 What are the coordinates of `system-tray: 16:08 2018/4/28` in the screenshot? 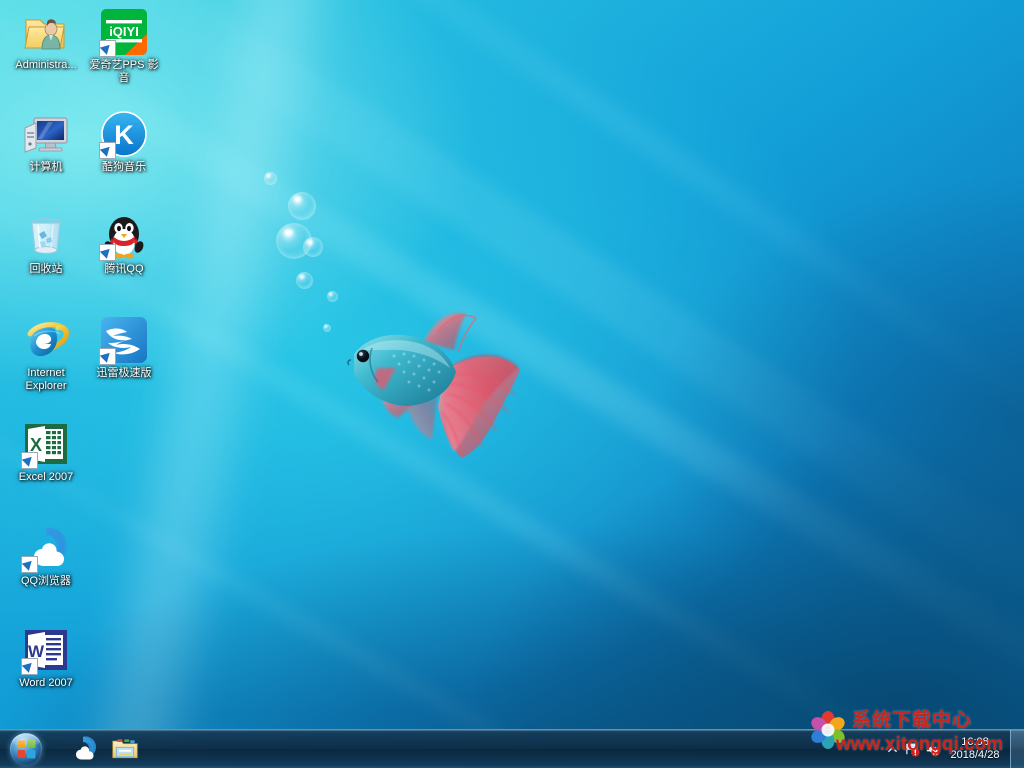 It's located at (953, 749).